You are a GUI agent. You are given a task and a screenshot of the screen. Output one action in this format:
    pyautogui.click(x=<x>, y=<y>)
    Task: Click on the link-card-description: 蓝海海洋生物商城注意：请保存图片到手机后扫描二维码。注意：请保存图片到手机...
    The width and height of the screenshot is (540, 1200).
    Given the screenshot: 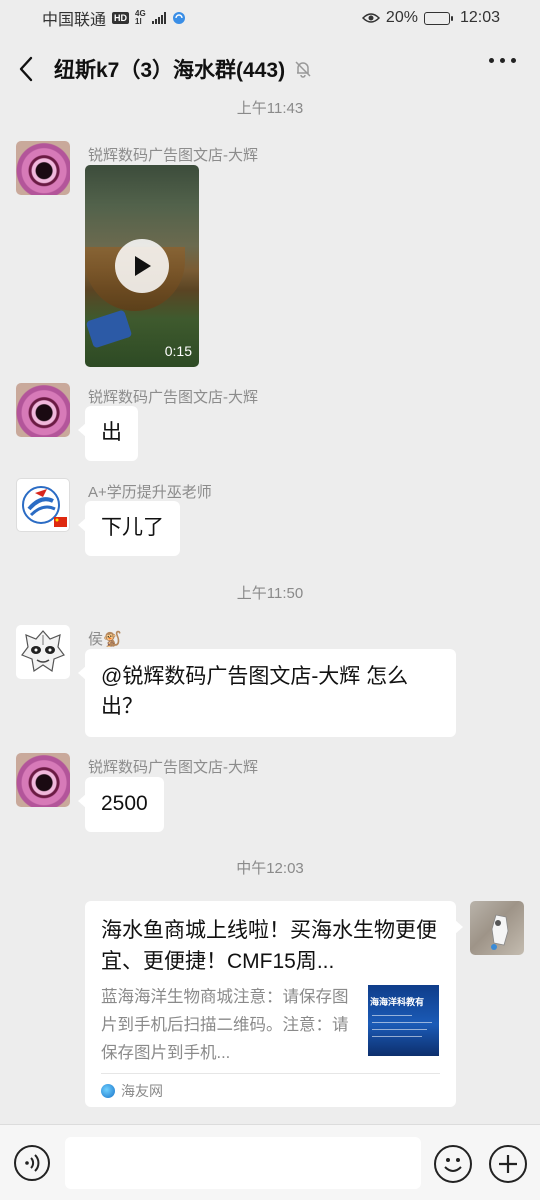 What is the action you would take?
    pyautogui.click(x=225, y=1025)
    